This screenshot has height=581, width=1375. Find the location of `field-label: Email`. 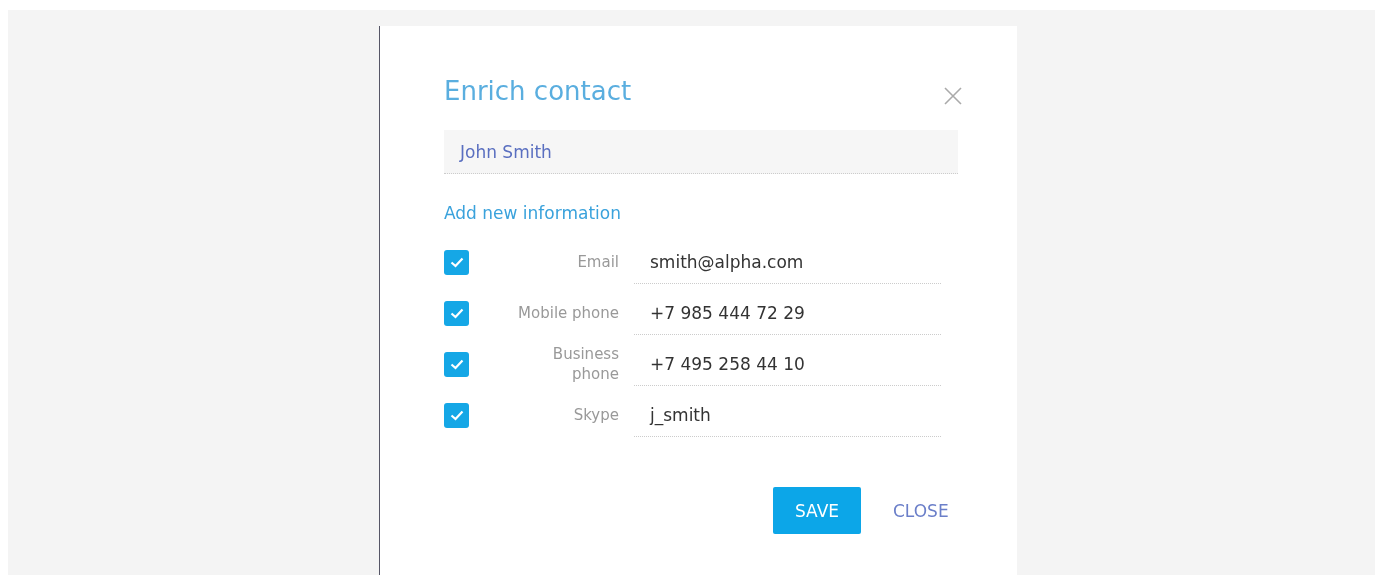

field-label: Email is located at coordinates (598, 262).